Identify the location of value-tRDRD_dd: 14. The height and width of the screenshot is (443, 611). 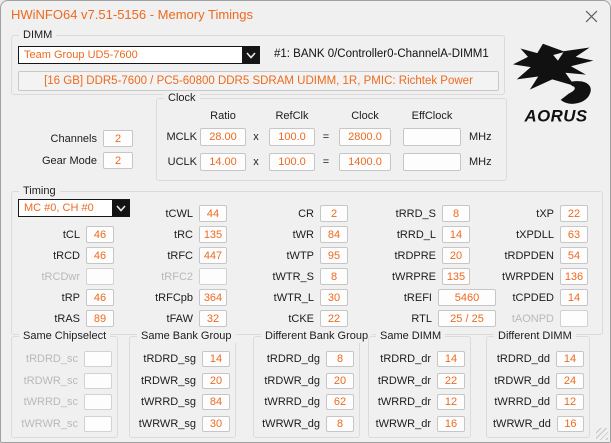
(570, 359).